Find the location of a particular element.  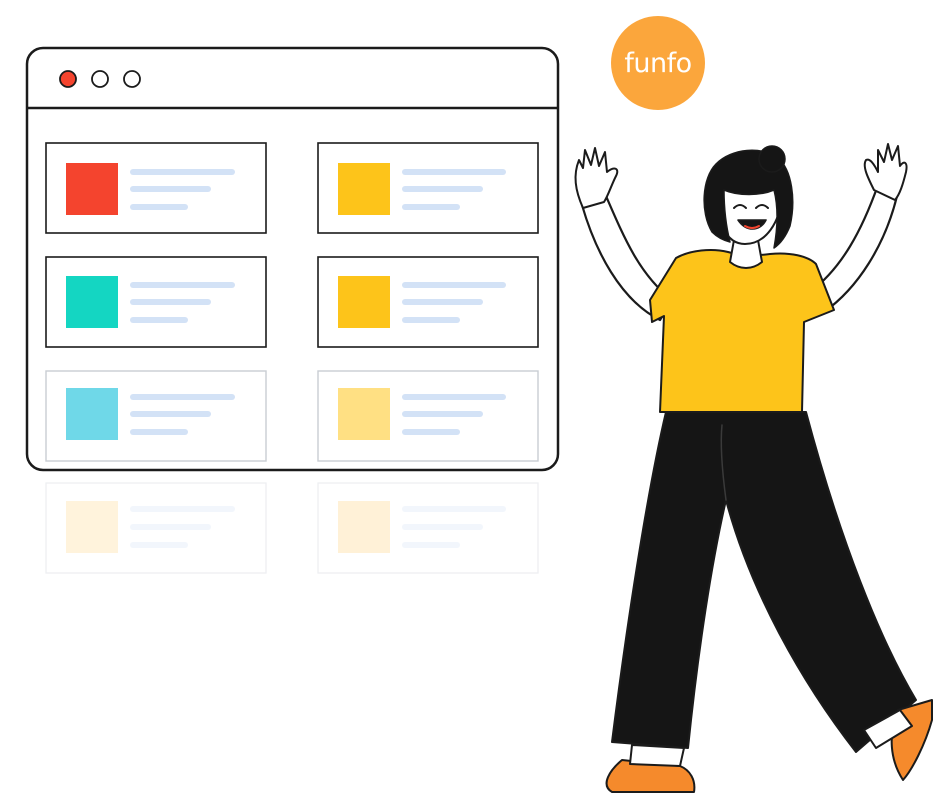

brand-logo-text: funfo is located at coordinates (657, 63).